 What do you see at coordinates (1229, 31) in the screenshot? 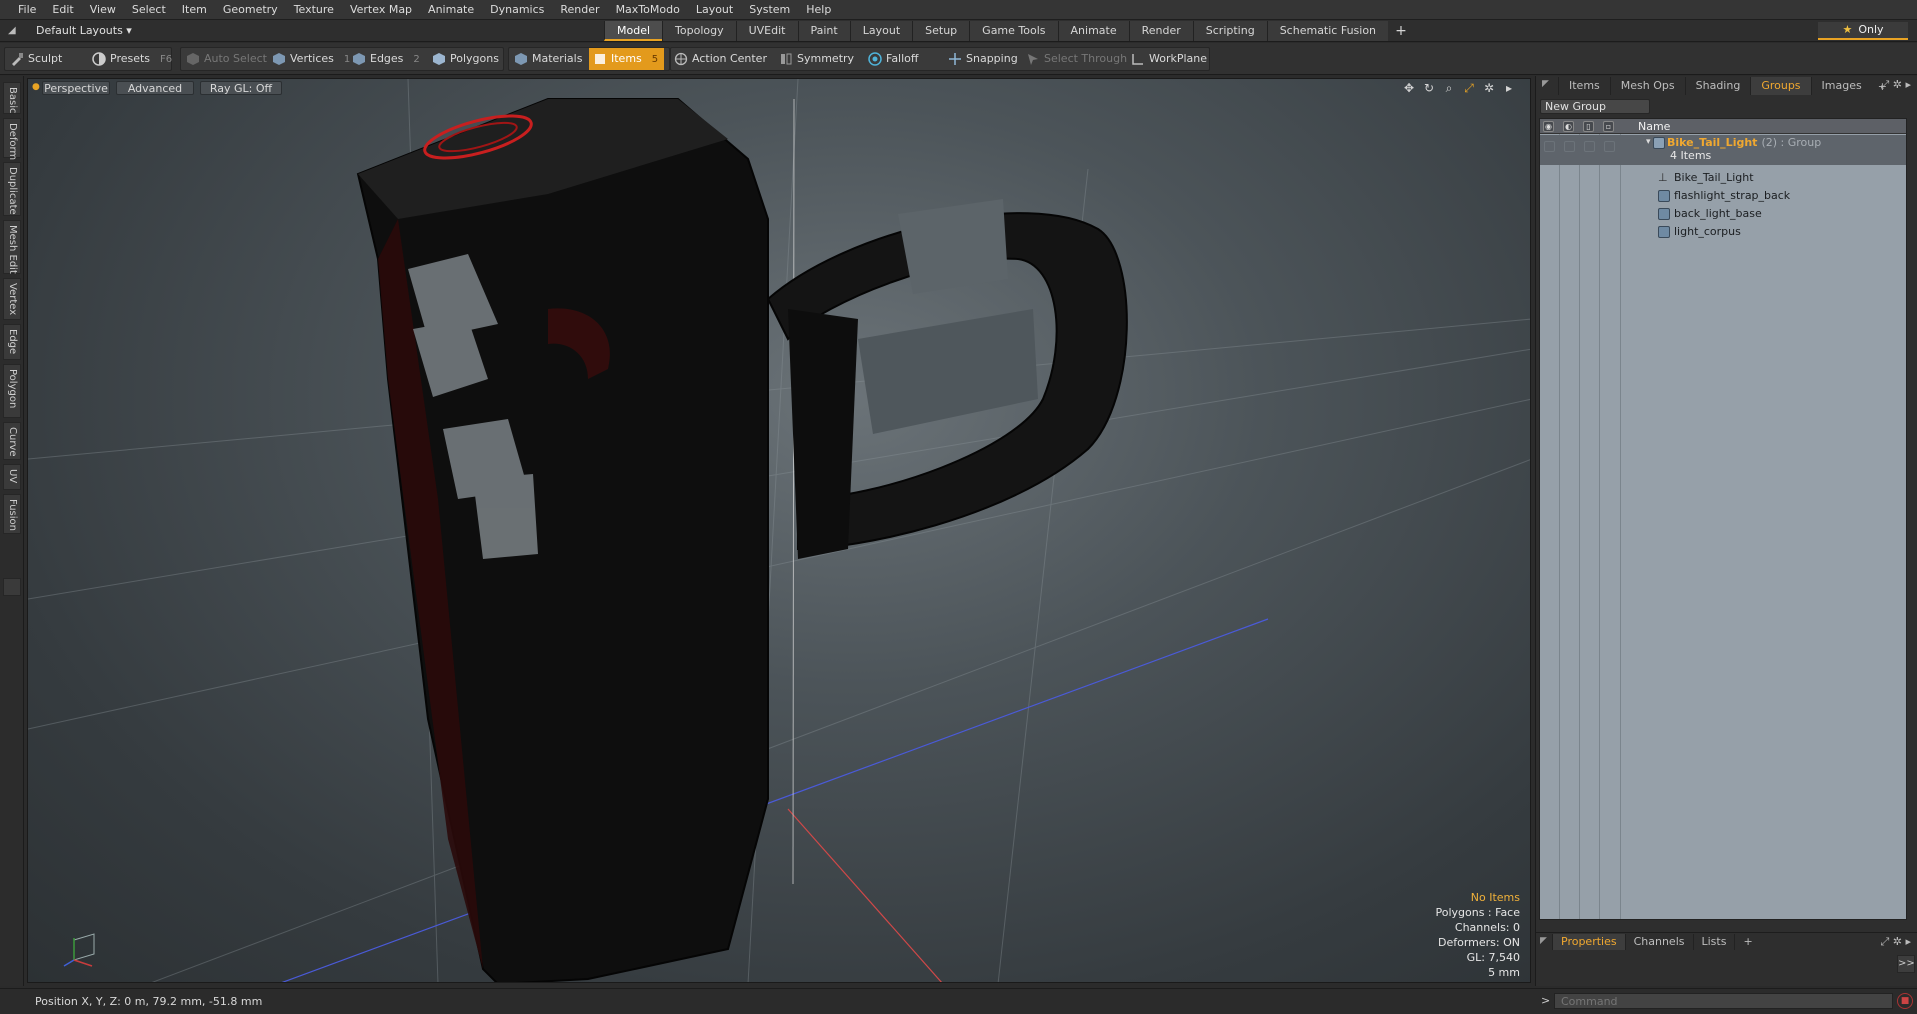
I see `tab-scripting: Scripting` at bounding box center [1229, 31].